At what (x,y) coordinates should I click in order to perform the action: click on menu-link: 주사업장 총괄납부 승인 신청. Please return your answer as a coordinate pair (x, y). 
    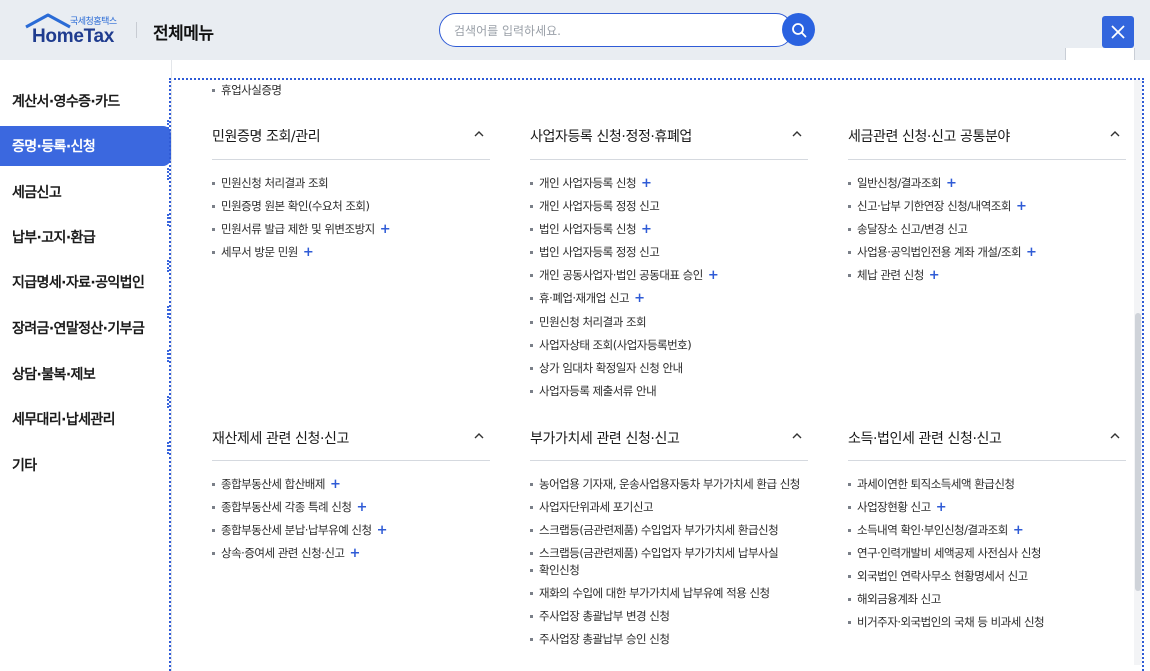
    Looking at the image, I should click on (599, 639).